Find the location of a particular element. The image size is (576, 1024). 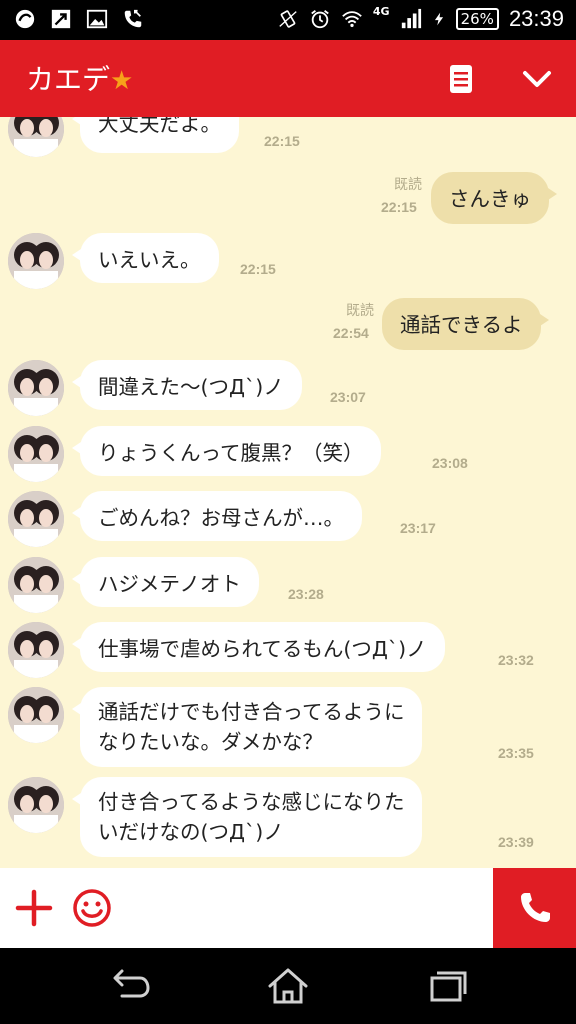

image-icon is located at coordinates (97, 19).